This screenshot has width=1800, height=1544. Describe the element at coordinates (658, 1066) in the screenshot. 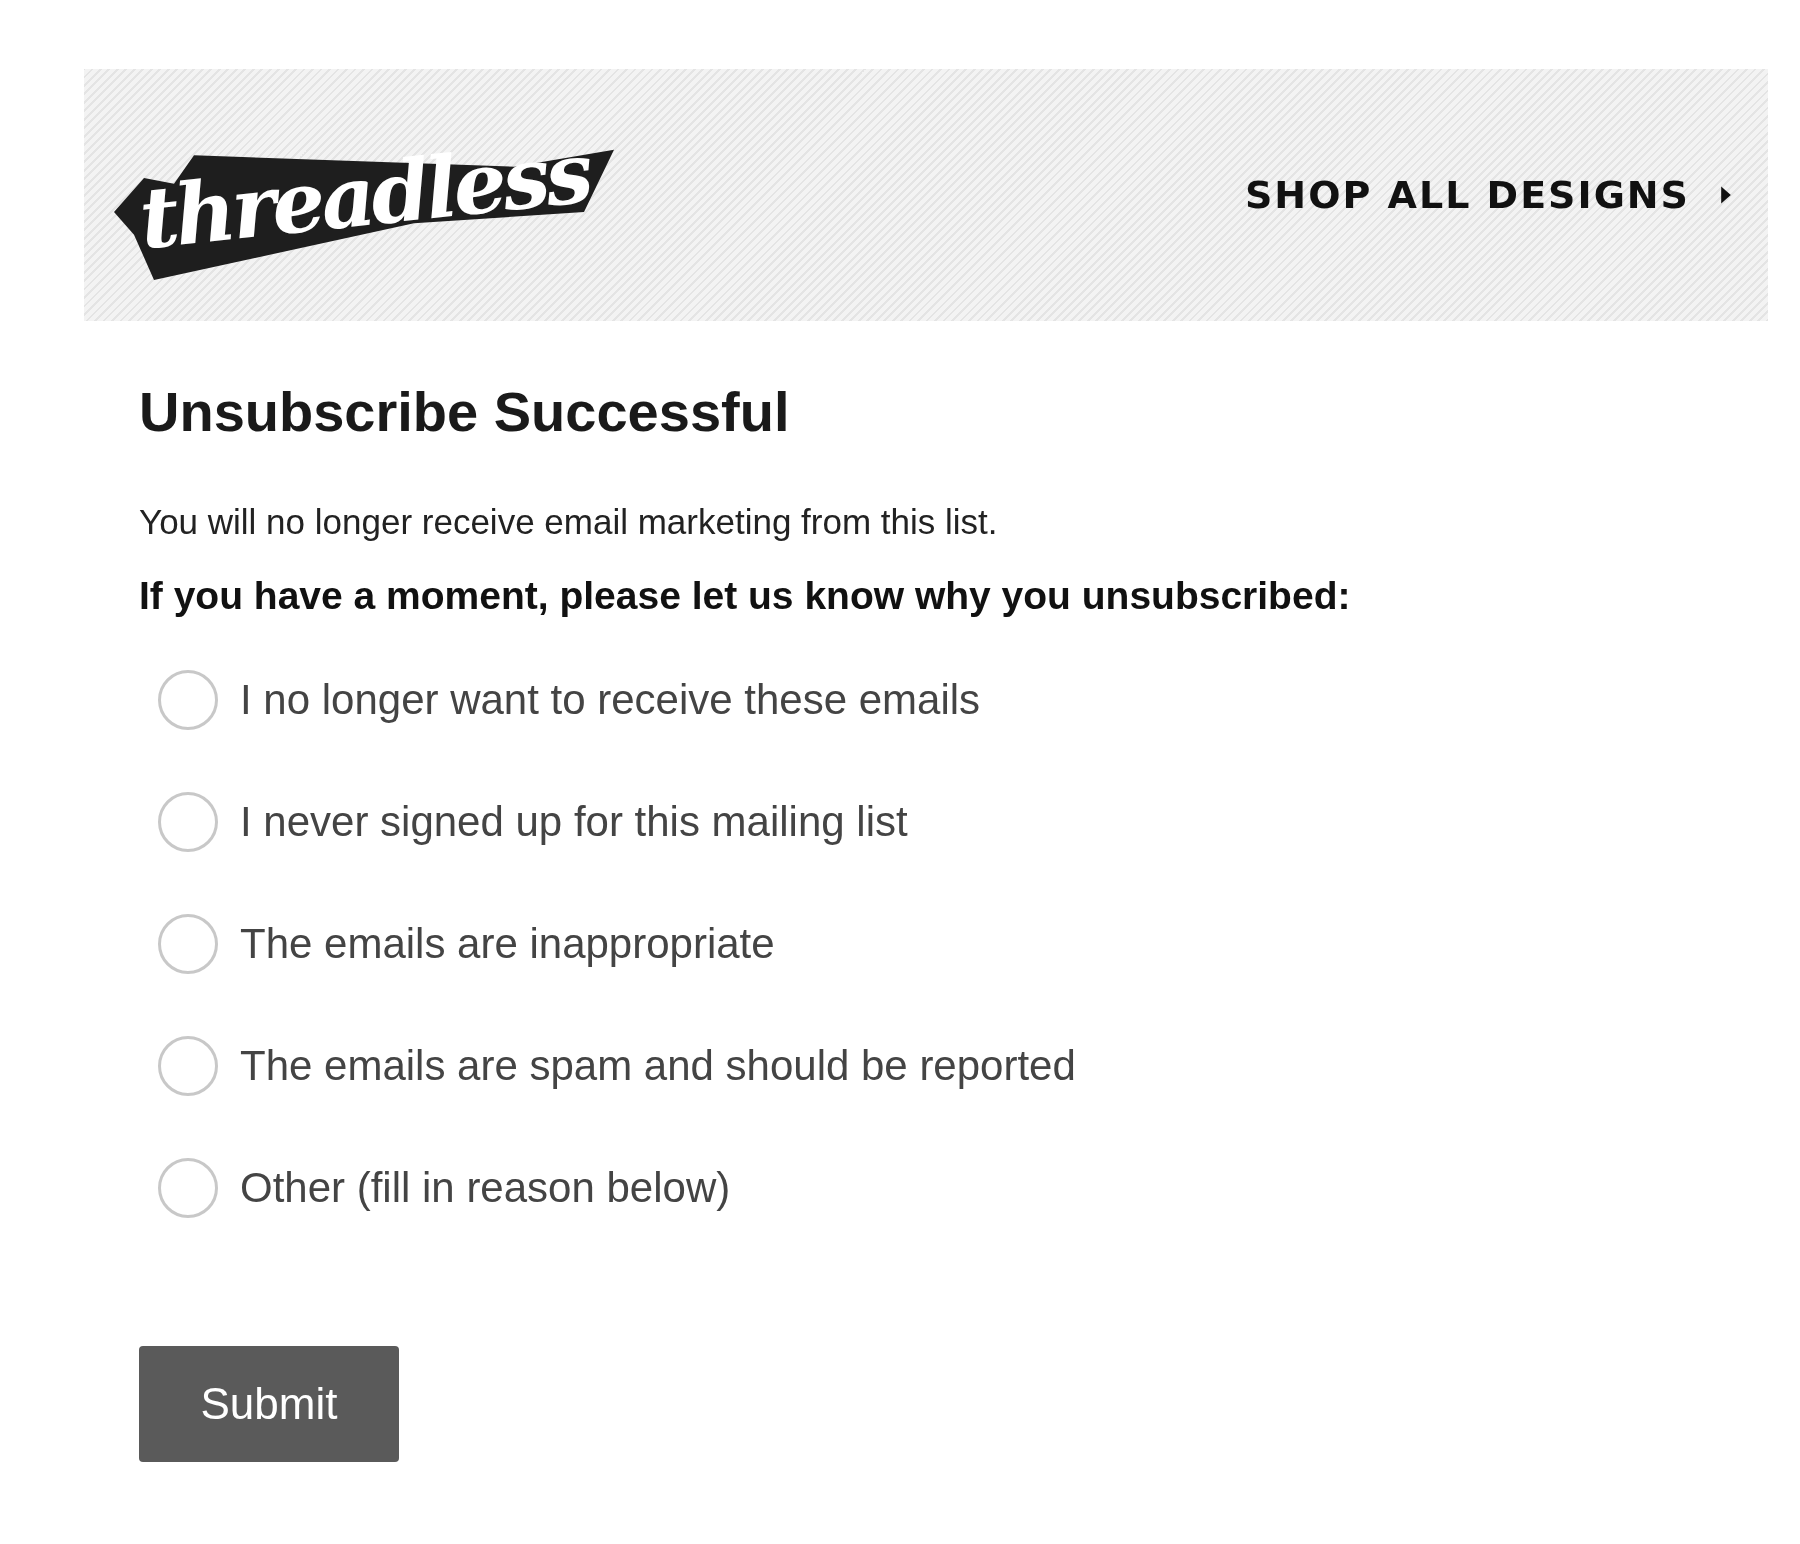

I see `reason-label: The emails are spam and should be reported` at that location.